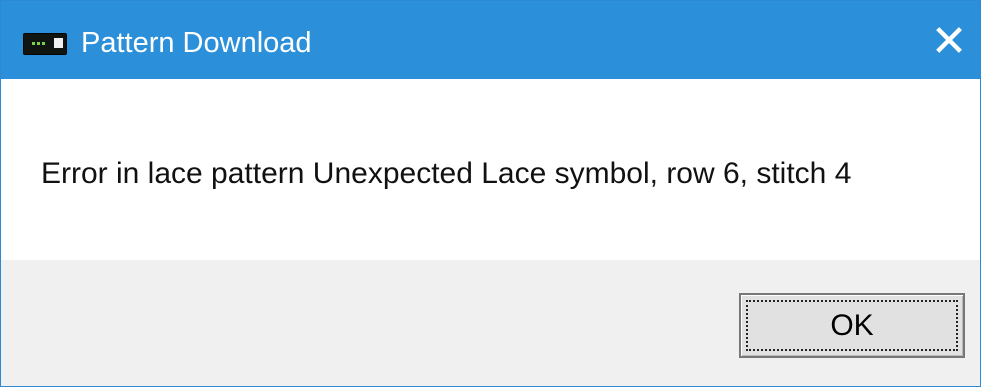 The height and width of the screenshot is (387, 981). Describe the element at coordinates (196, 43) in the screenshot. I see `window-title: Pattern Download` at that location.